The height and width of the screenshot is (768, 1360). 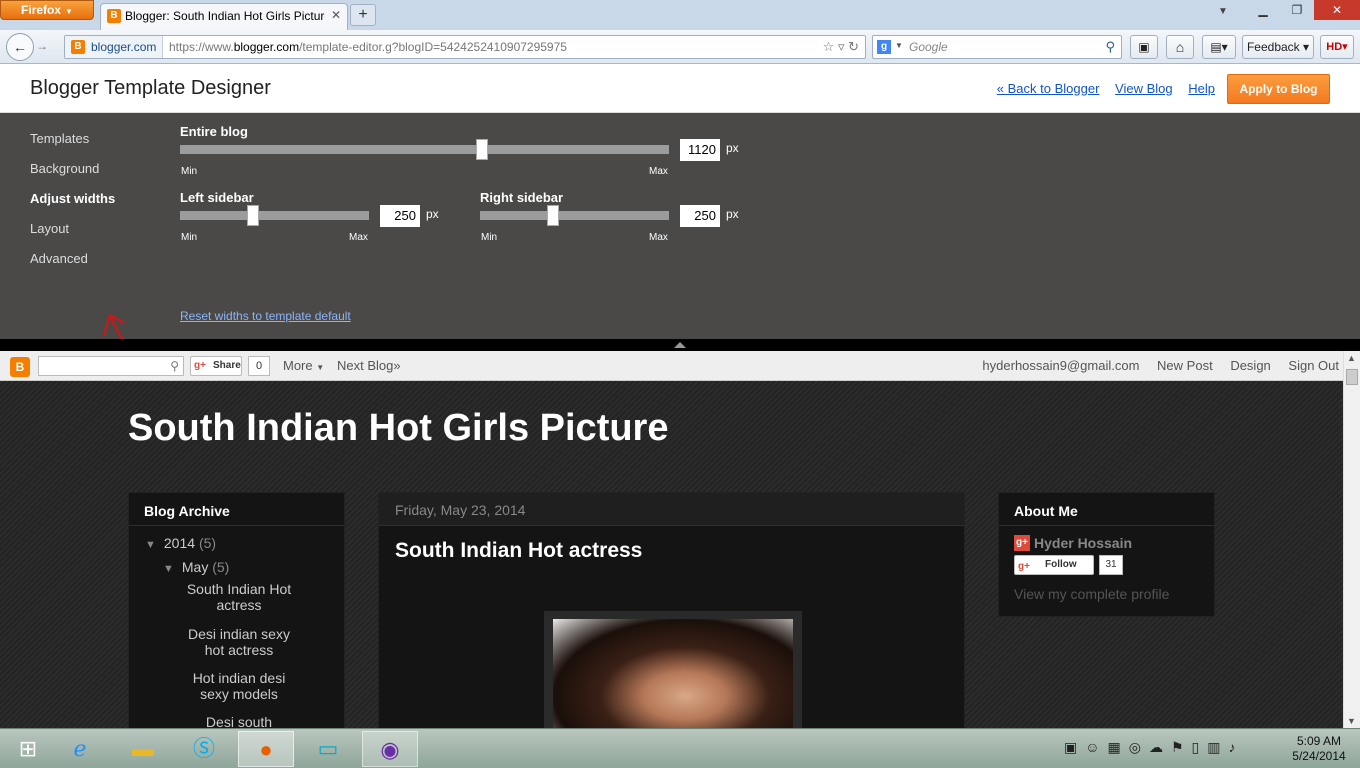 I want to click on preview-scrollbar: ▲ ▼, so click(x=1351, y=539).